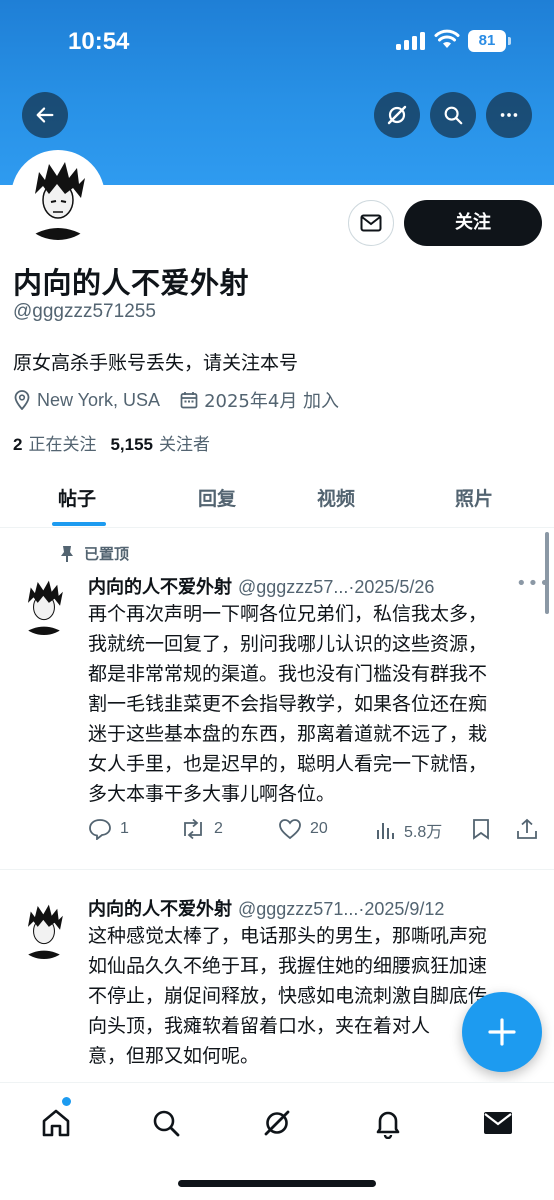 This screenshot has width=554, height=1200. I want to click on search-button, so click(453, 115).